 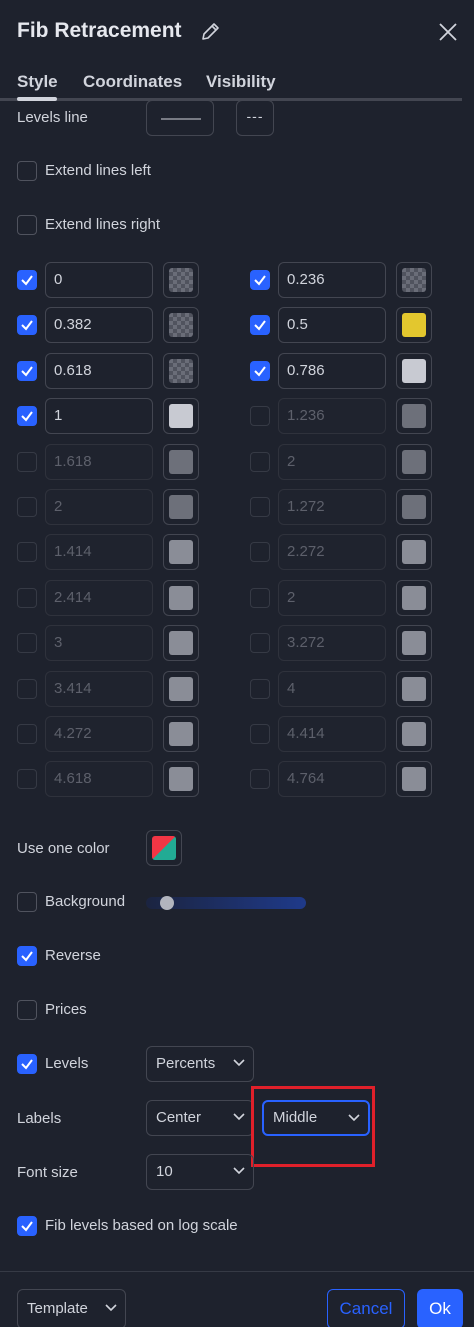 What do you see at coordinates (27, 902) in the screenshot?
I see `background-checkbox` at bounding box center [27, 902].